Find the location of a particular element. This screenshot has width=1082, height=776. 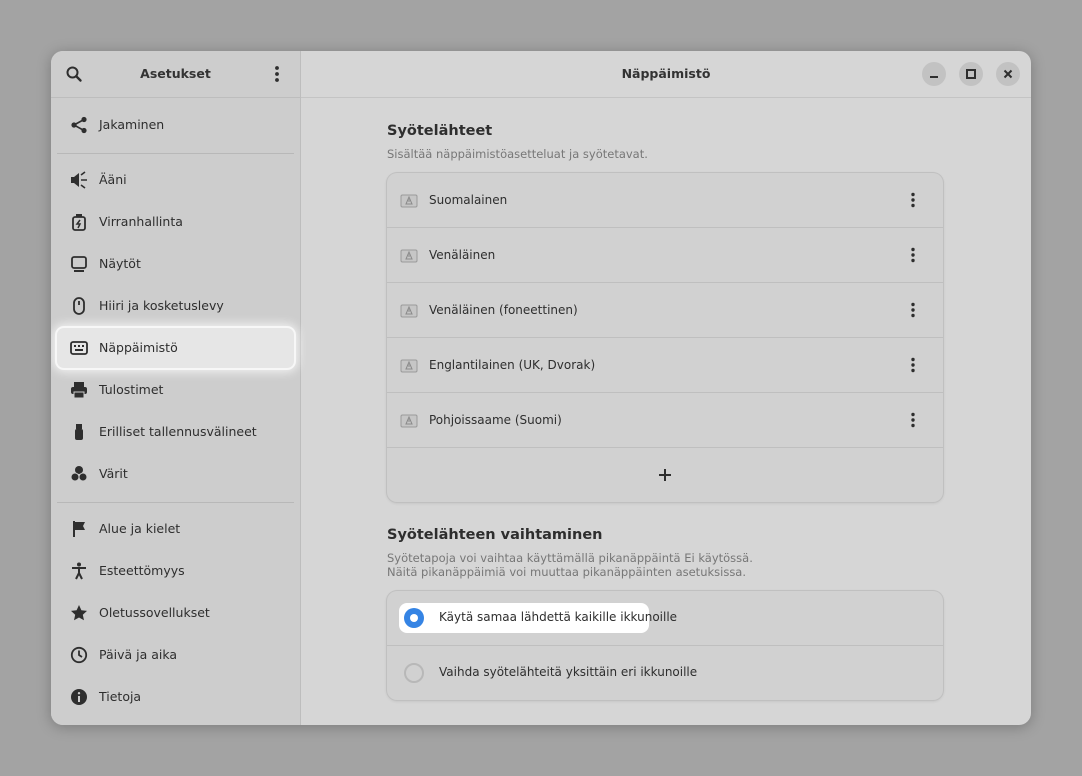

plus-icon is located at coordinates (665, 475).